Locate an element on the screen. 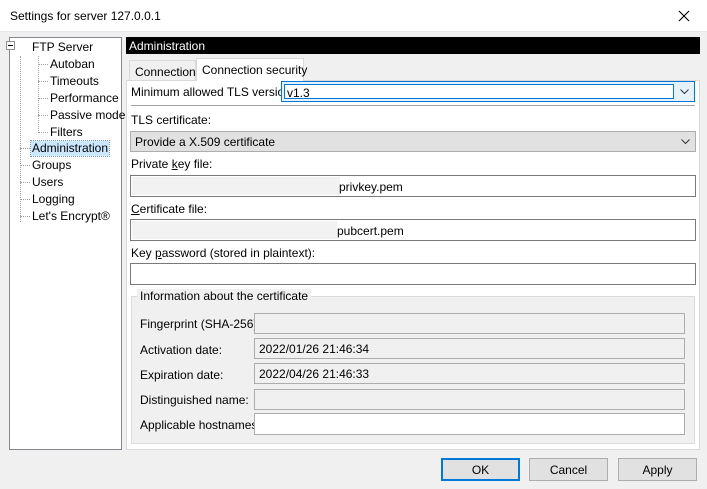  min-tls-label: Minimum allowed TLS version: is located at coordinates (213, 92).